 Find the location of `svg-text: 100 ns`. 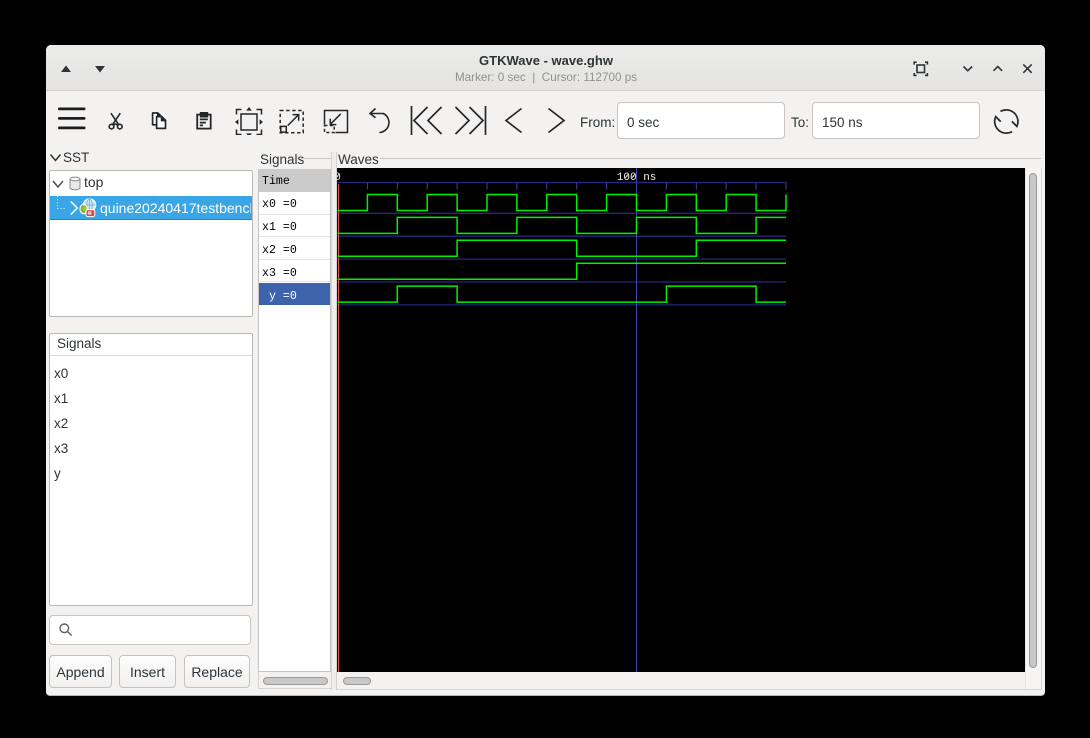

svg-text: 100 ns is located at coordinates (637, 178).